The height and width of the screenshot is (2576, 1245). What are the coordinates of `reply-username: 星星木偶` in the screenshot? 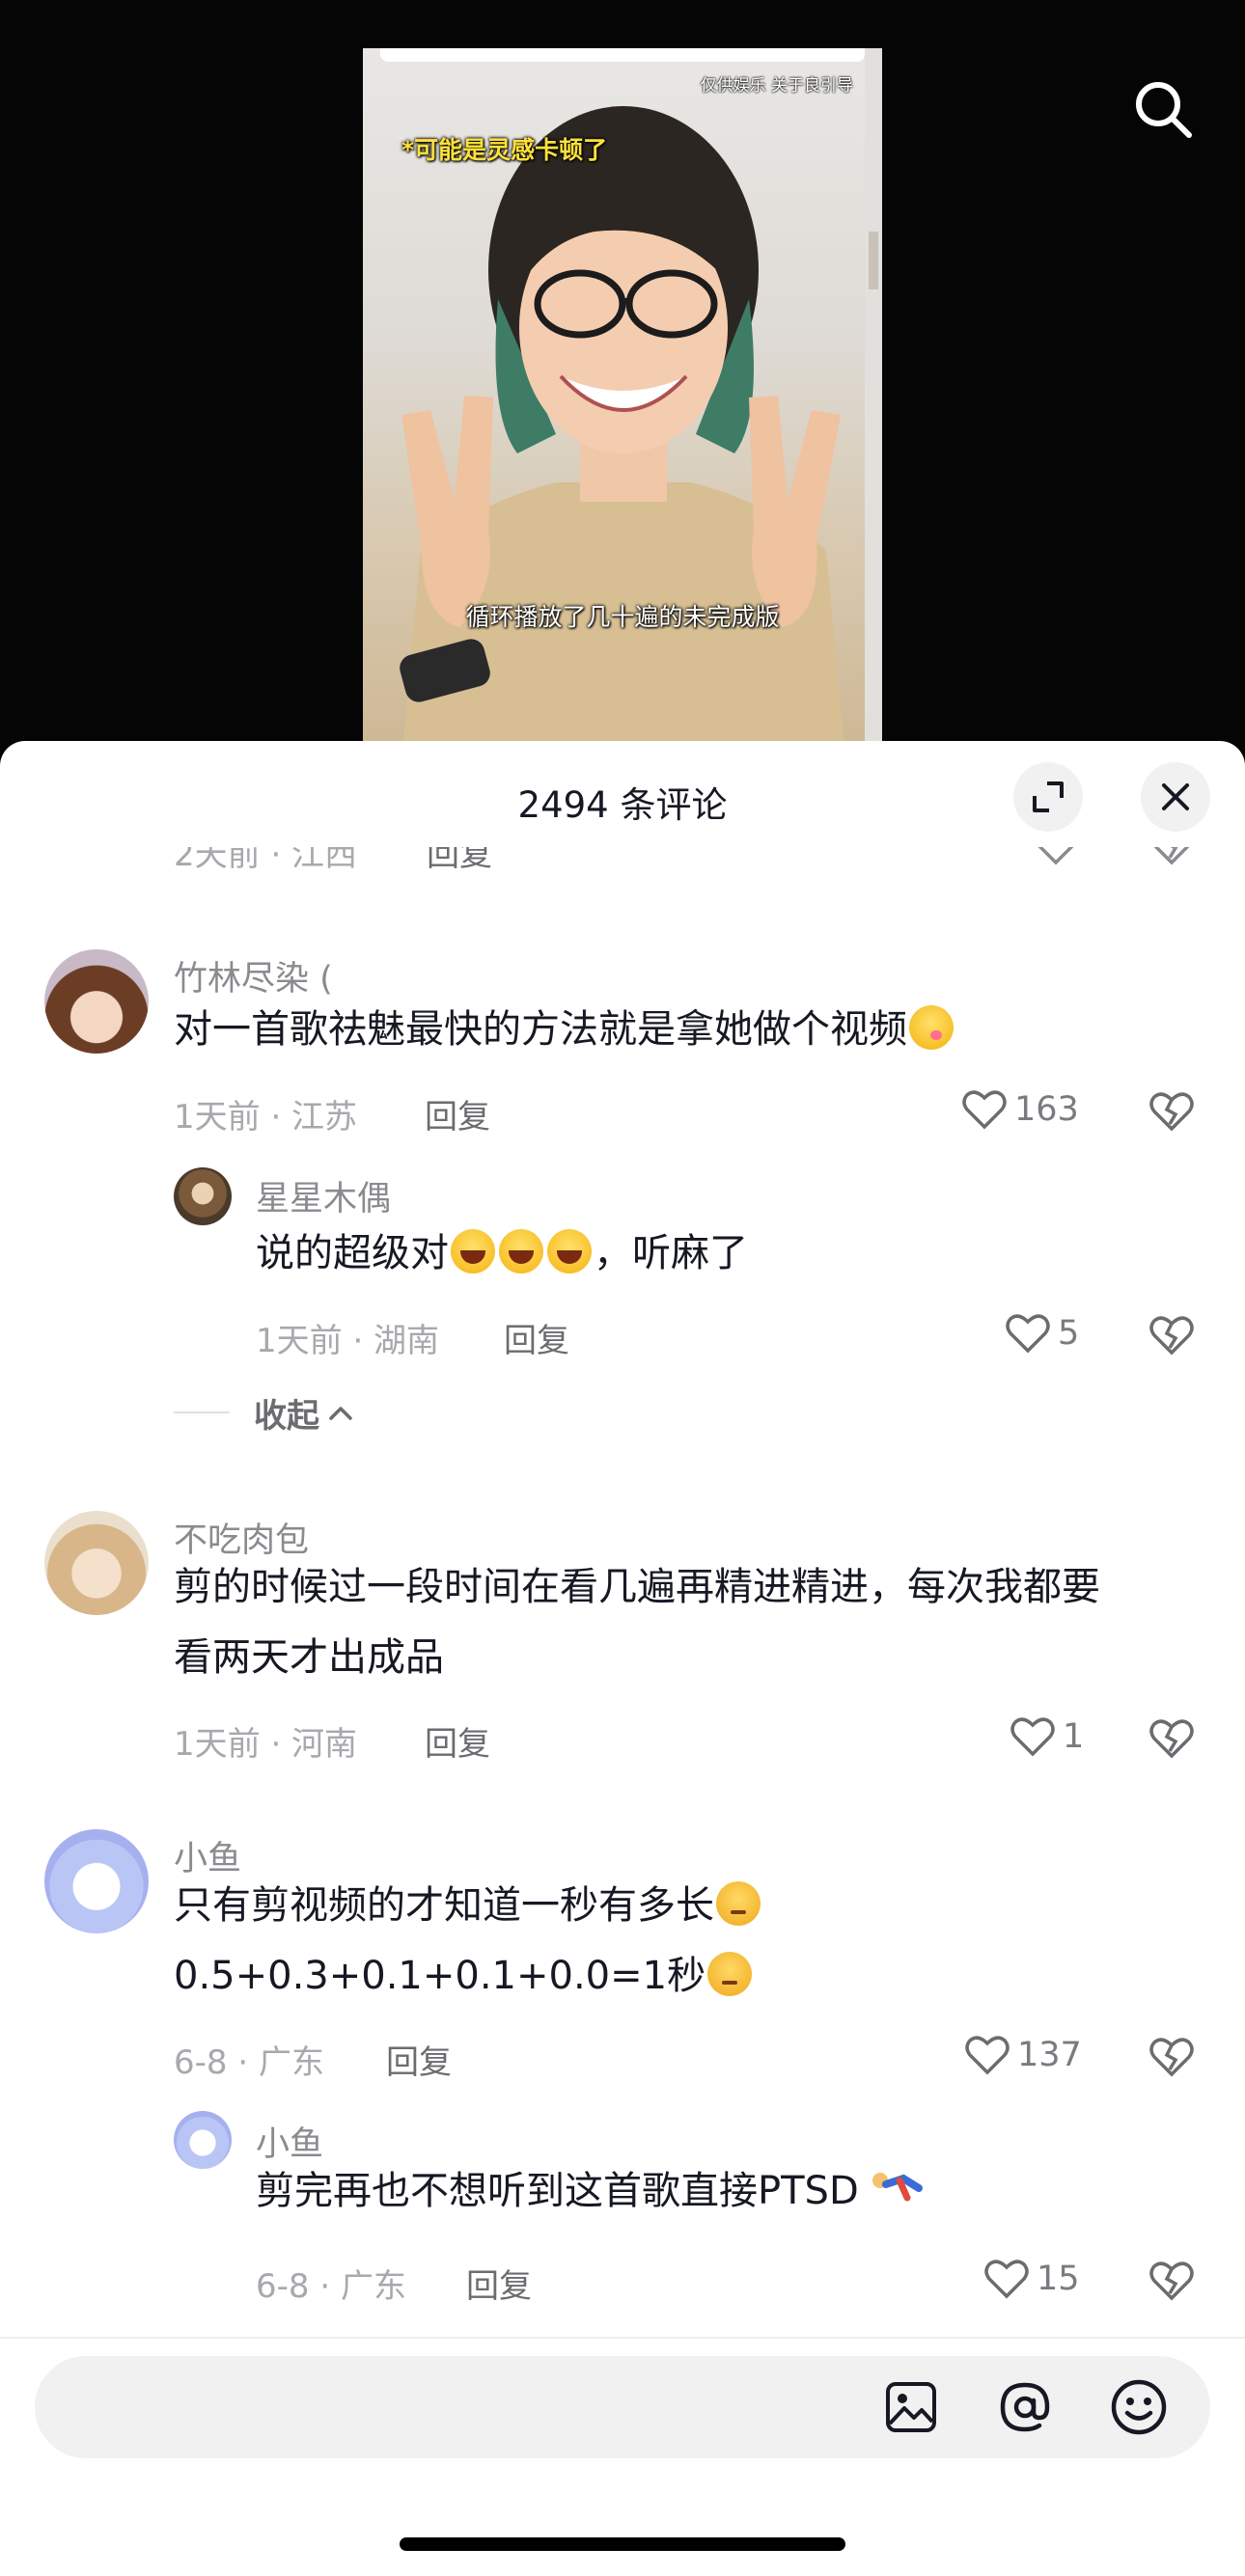 It's located at (323, 1195).